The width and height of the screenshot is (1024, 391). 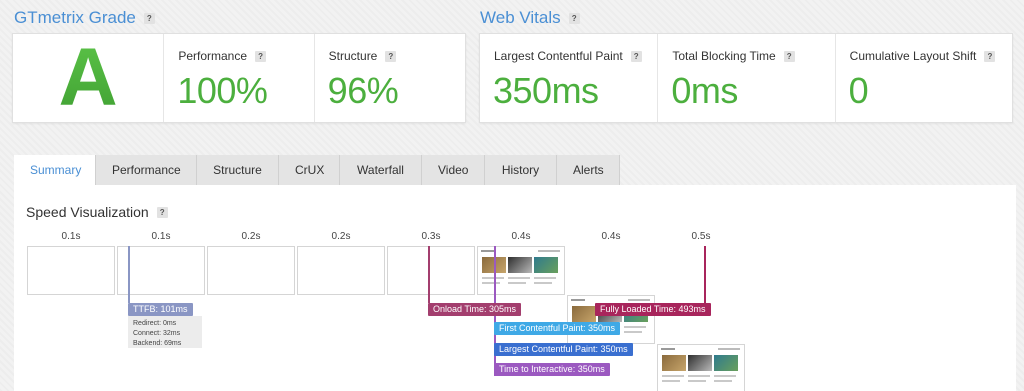 What do you see at coordinates (381, 170) in the screenshot?
I see `tab-waterfall: Waterfall` at bounding box center [381, 170].